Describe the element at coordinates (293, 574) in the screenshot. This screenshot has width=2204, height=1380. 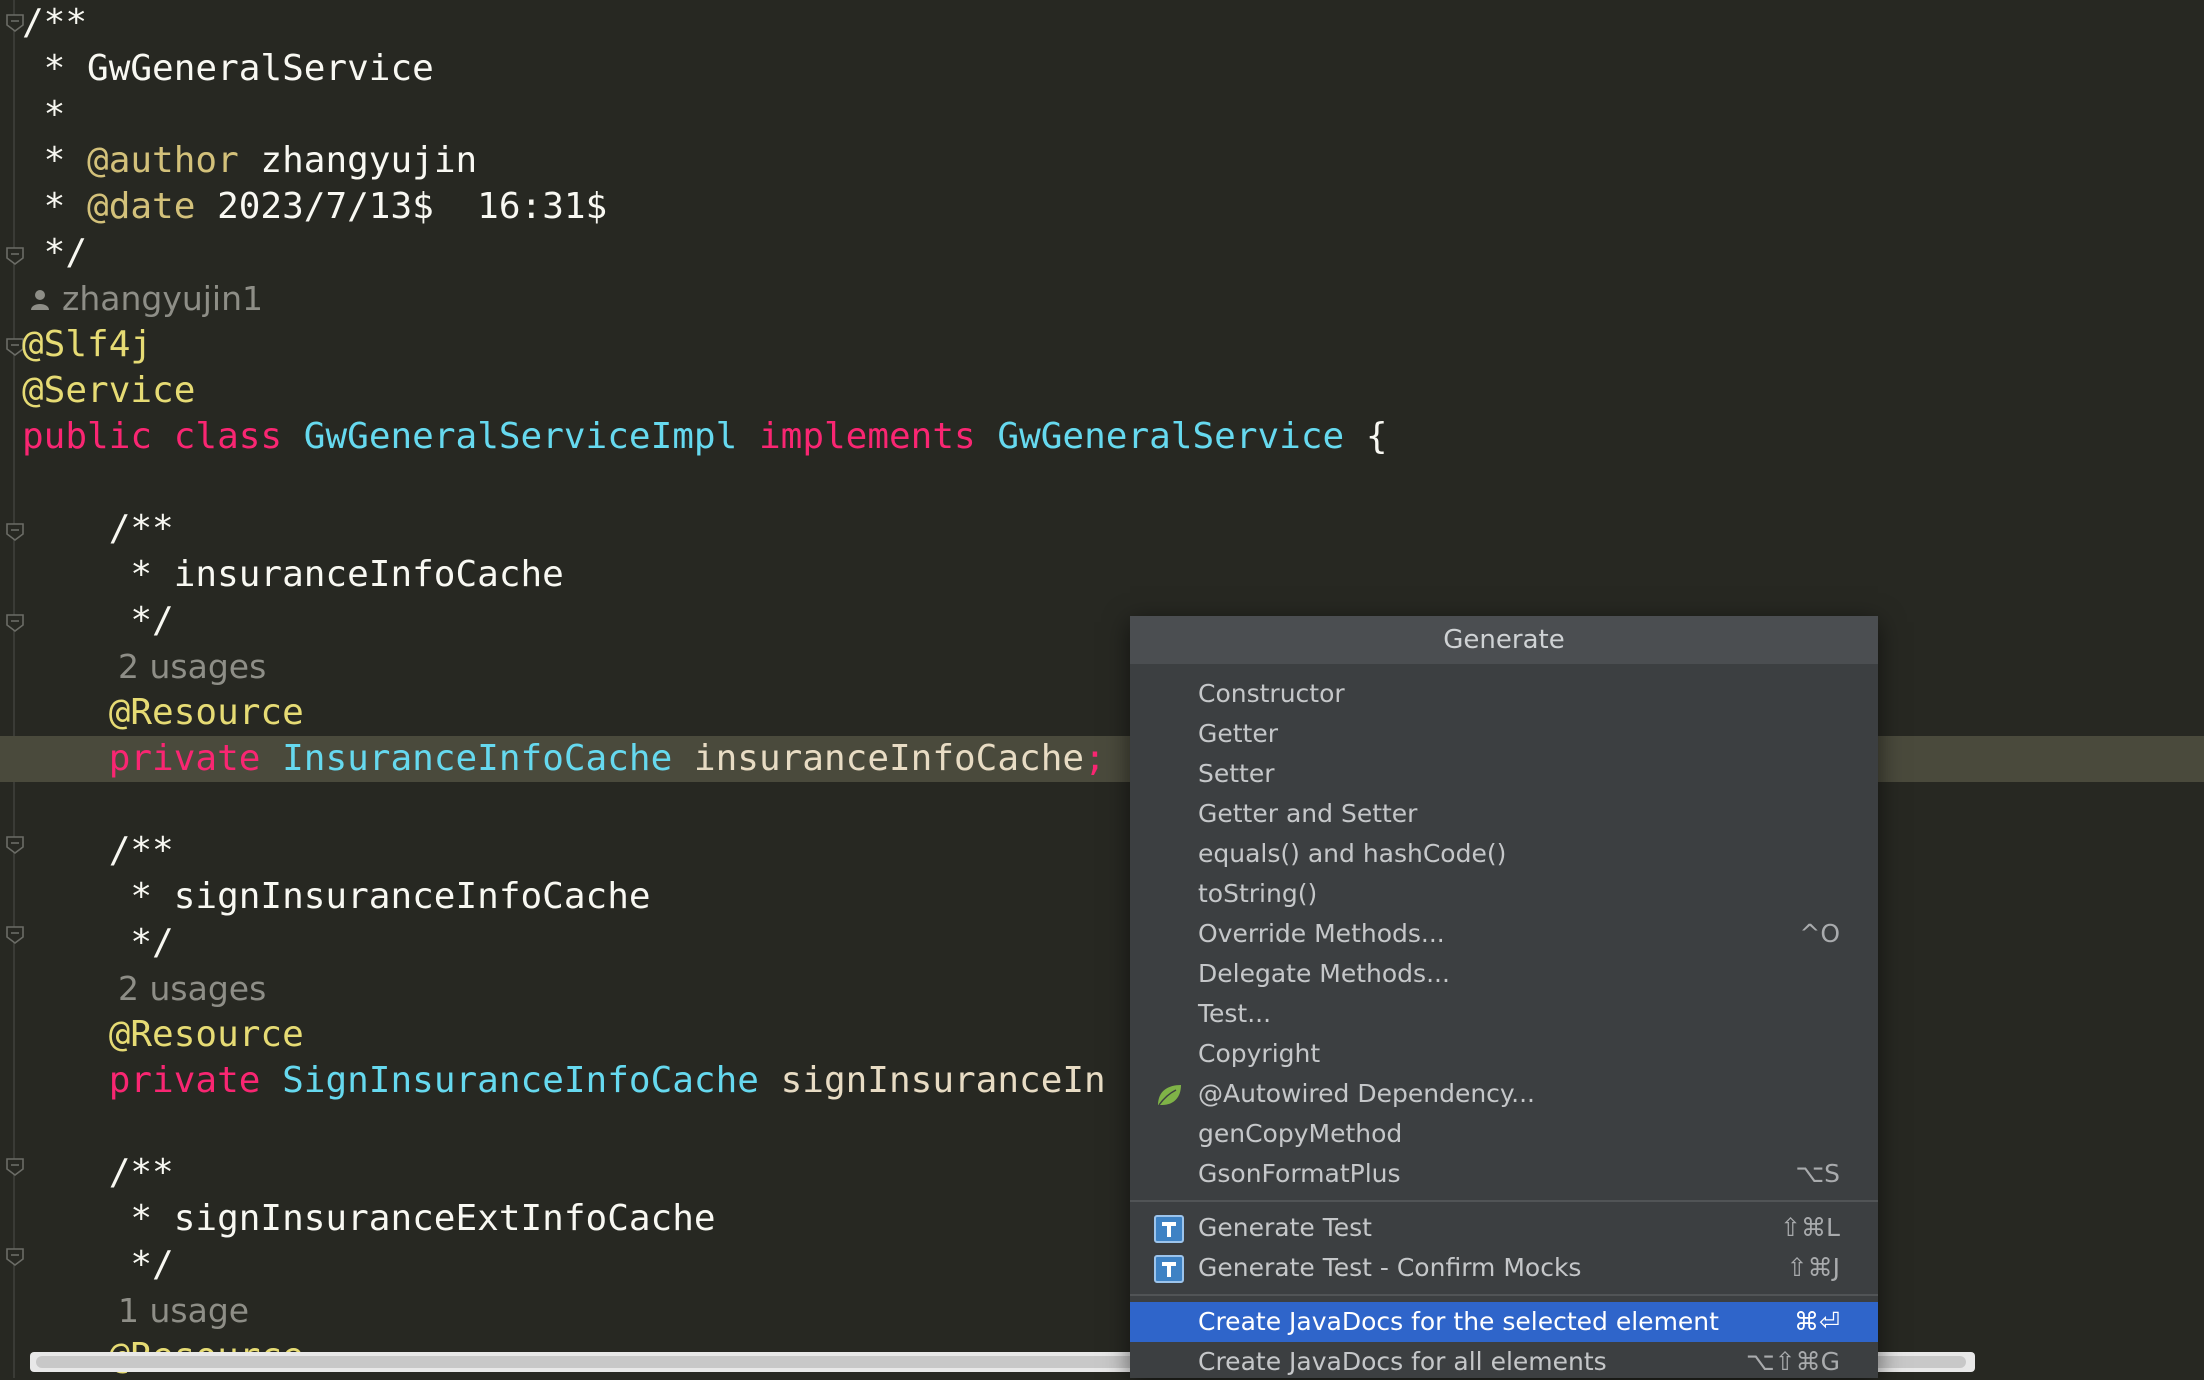
I see `code-token: * insuranceInfoCache` at that location.